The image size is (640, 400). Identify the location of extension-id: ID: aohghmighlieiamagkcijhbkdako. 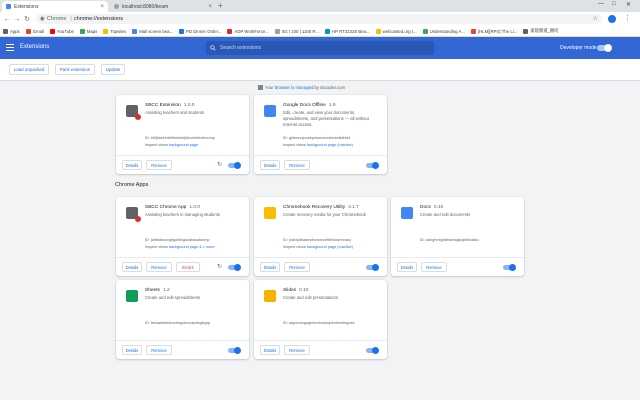
(449, 240).